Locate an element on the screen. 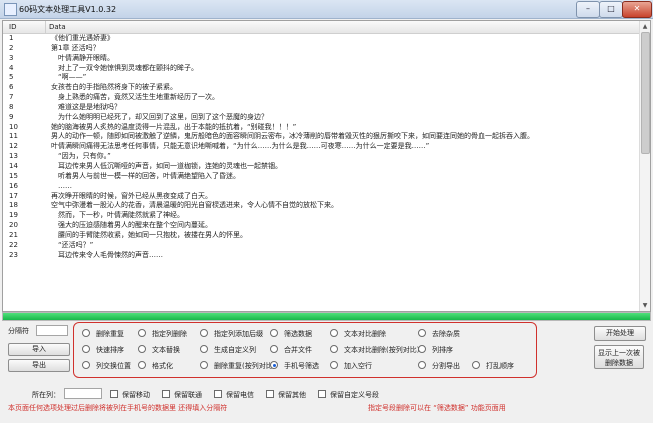 This screenshot has height=423, width=653. row-text: 身上熟悉的痛苦，竟然又活生生地重新经历了一次。 is located at coordinates (135, 97).